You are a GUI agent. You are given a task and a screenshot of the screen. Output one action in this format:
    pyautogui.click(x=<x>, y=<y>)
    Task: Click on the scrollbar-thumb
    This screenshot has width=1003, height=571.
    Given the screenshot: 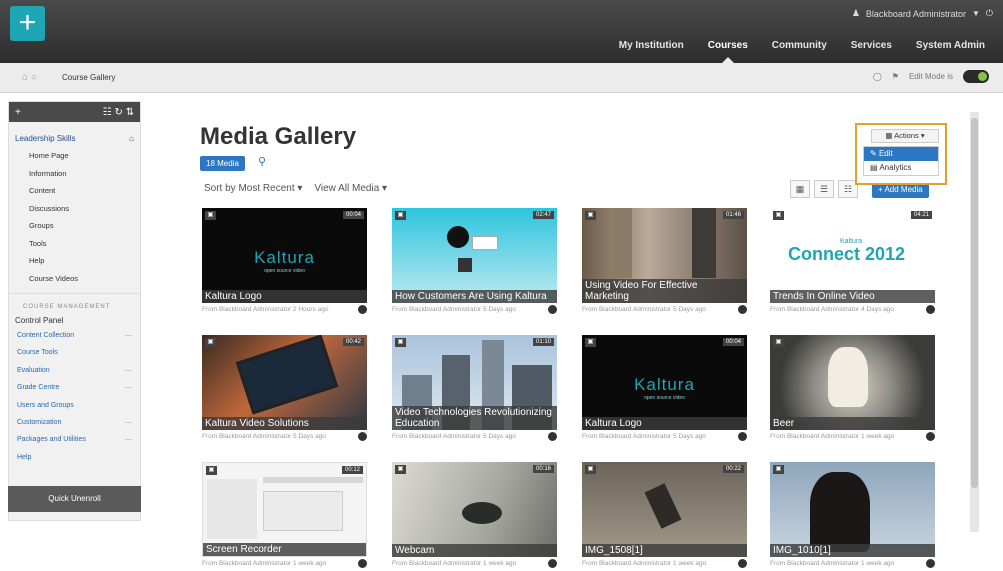 What is the action you would take?
    pyautogui.click(x=974, y=303)
    